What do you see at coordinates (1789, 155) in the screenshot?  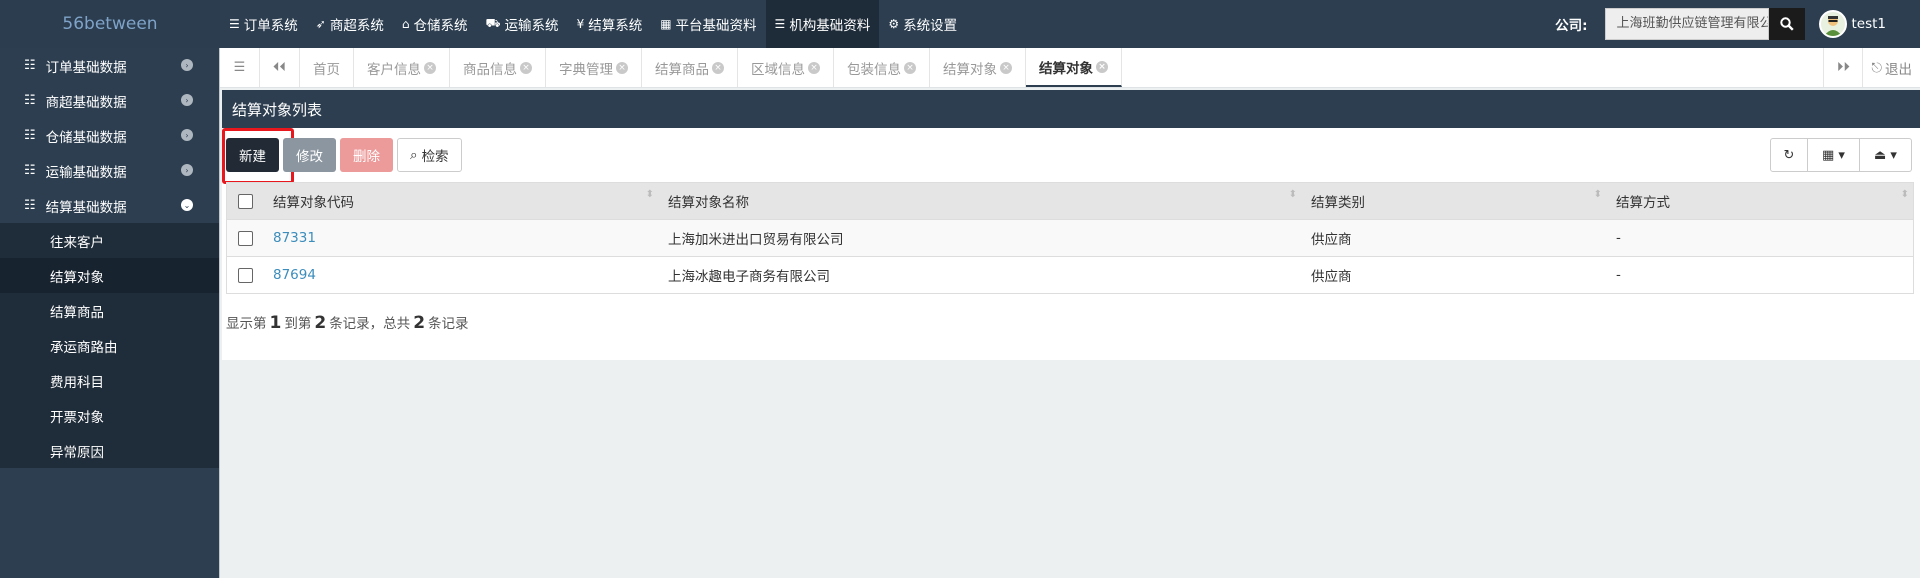 I see `refresh-button: ↻` at bounding box center [1789, 155].